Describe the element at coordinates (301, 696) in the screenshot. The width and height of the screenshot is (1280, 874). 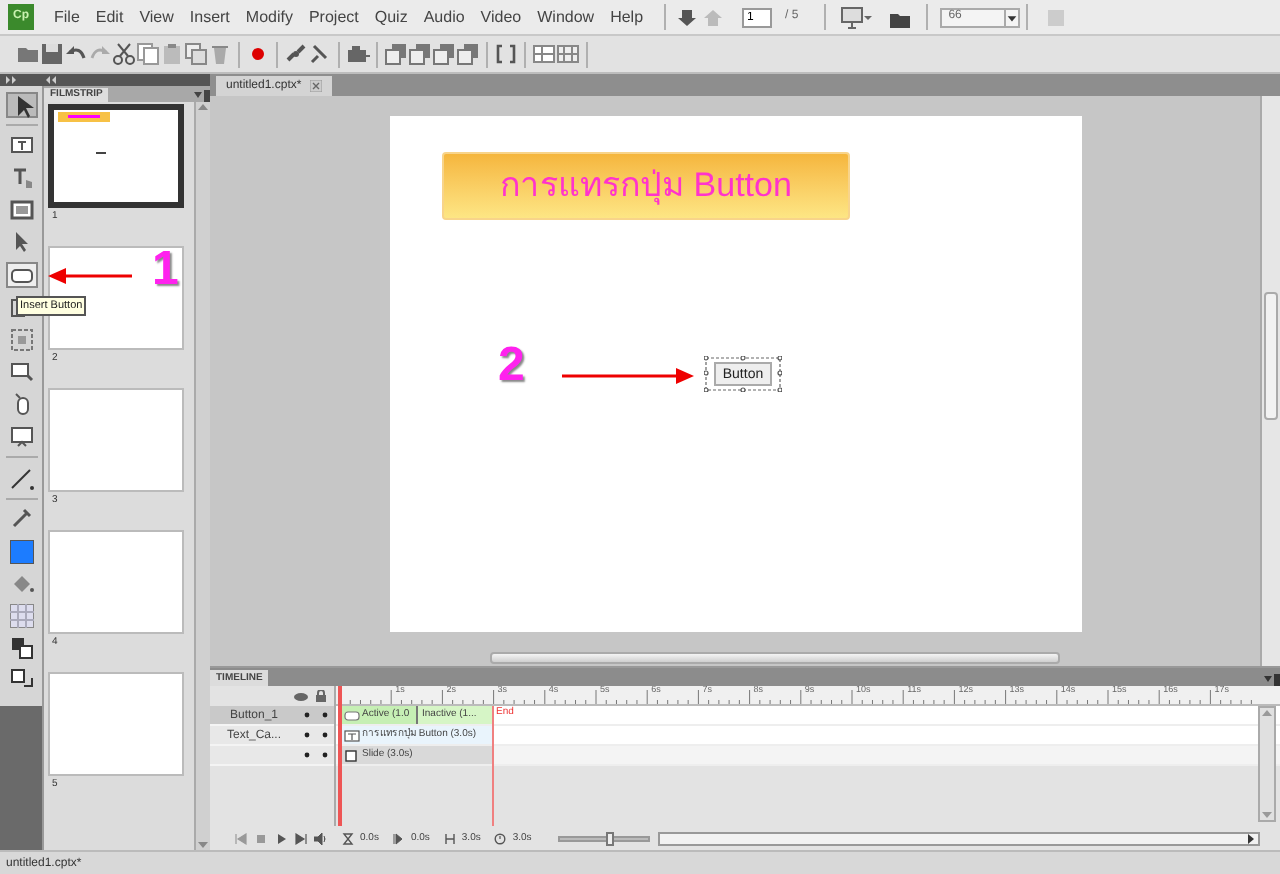
I see `eye-icon` at that location.